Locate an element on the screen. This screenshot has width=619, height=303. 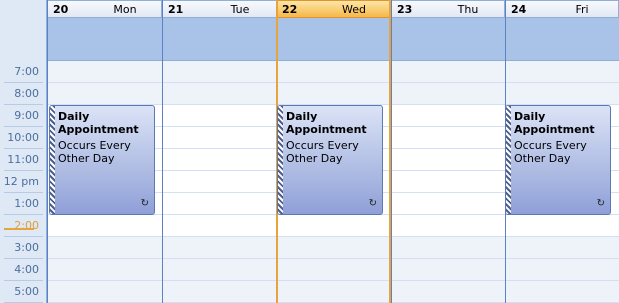
time-slot: 11:00 is located at coordinates (23, 160).